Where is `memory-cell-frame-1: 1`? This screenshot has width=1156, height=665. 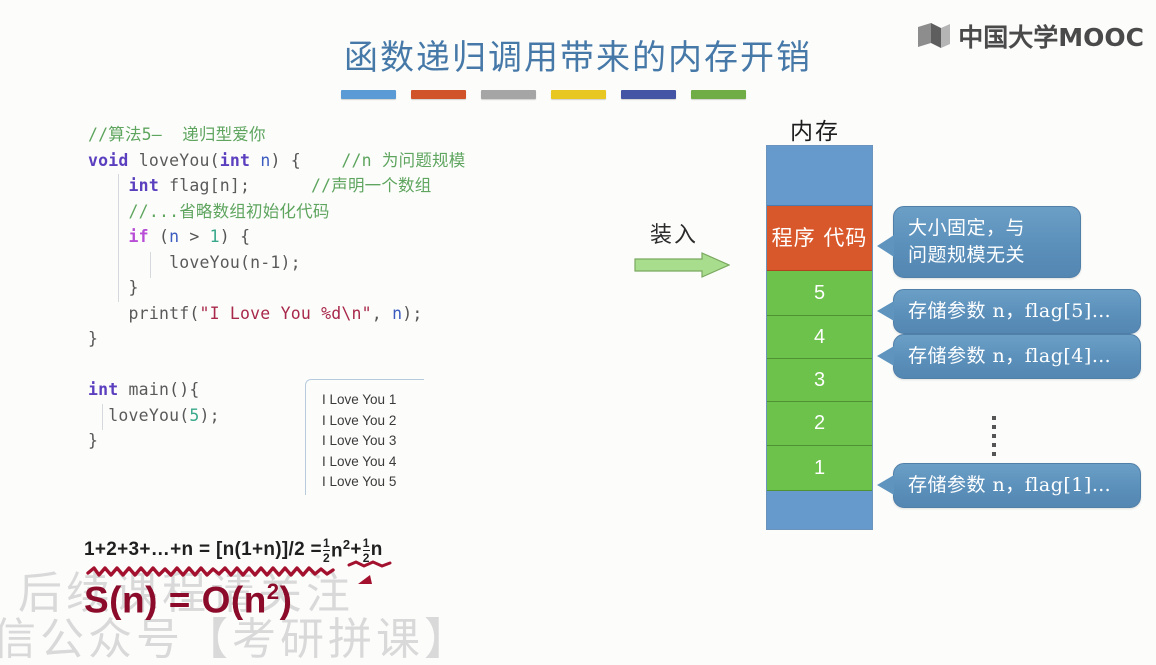 memory-cell-frame-1: 1 is located at coordinates (819, 468).